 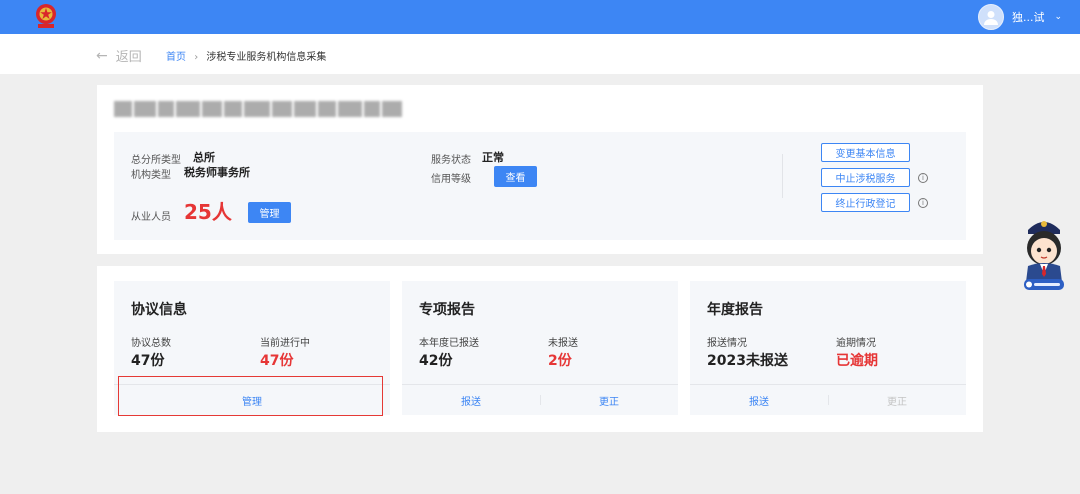 What do you see at coordinates (990, 17) in the screenshot?
I see `user-avatar-icon` at bounding box center [990, 17].